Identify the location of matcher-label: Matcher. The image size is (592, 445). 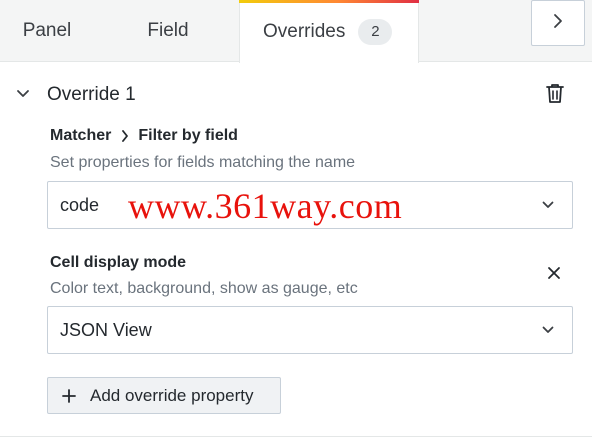
(81, 135).